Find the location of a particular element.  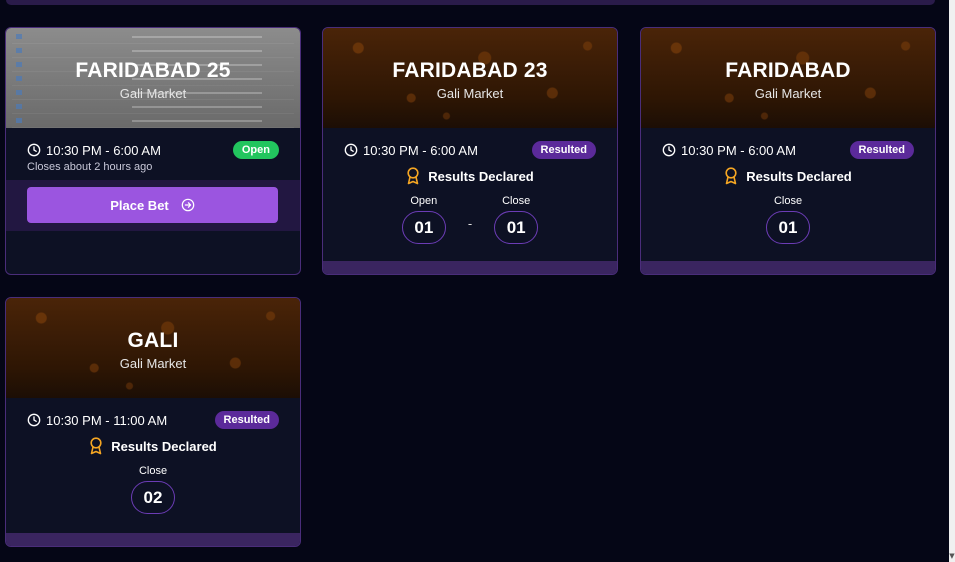

result-value: 02 is located at coordinates (153, 497).